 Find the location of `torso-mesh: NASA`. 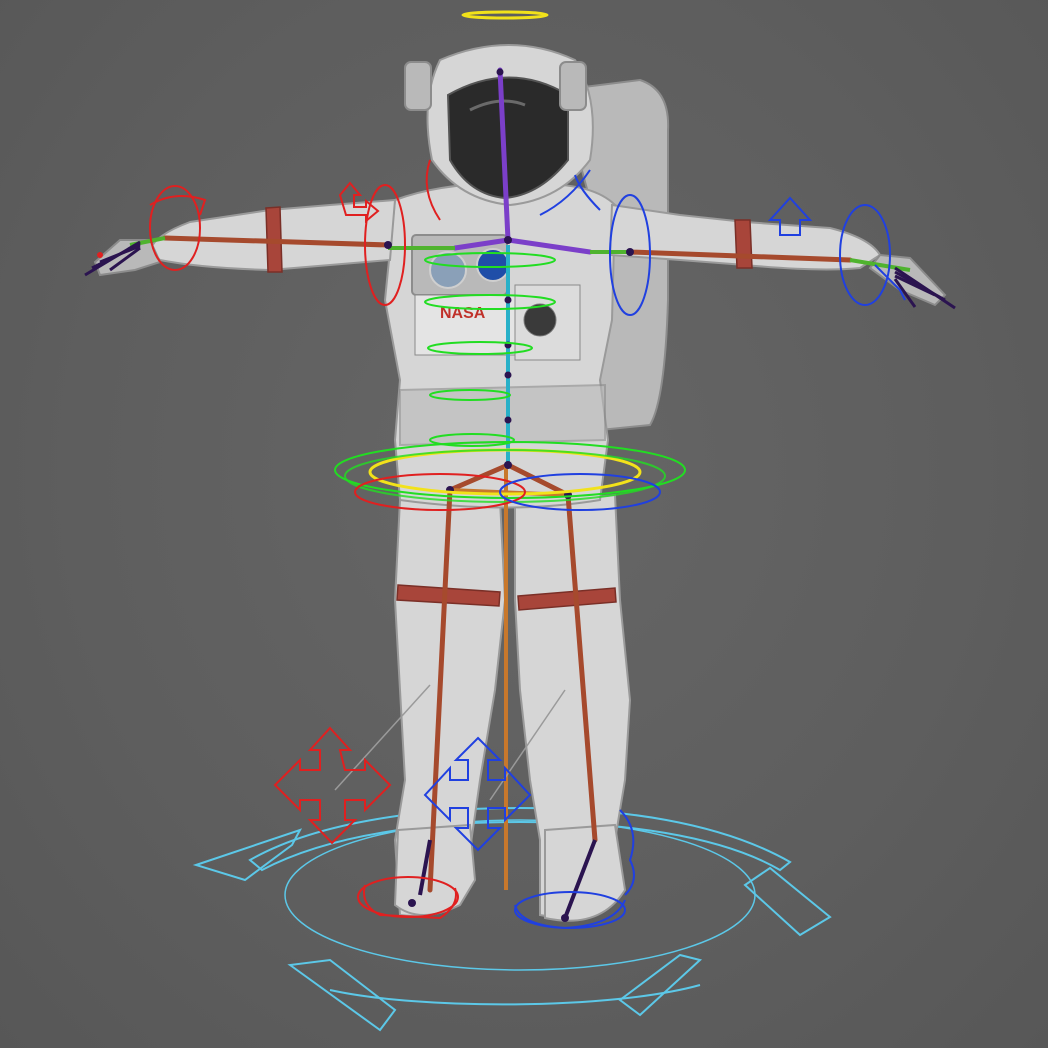

torso-mesh: NASA is located at coordinates (500, 346).